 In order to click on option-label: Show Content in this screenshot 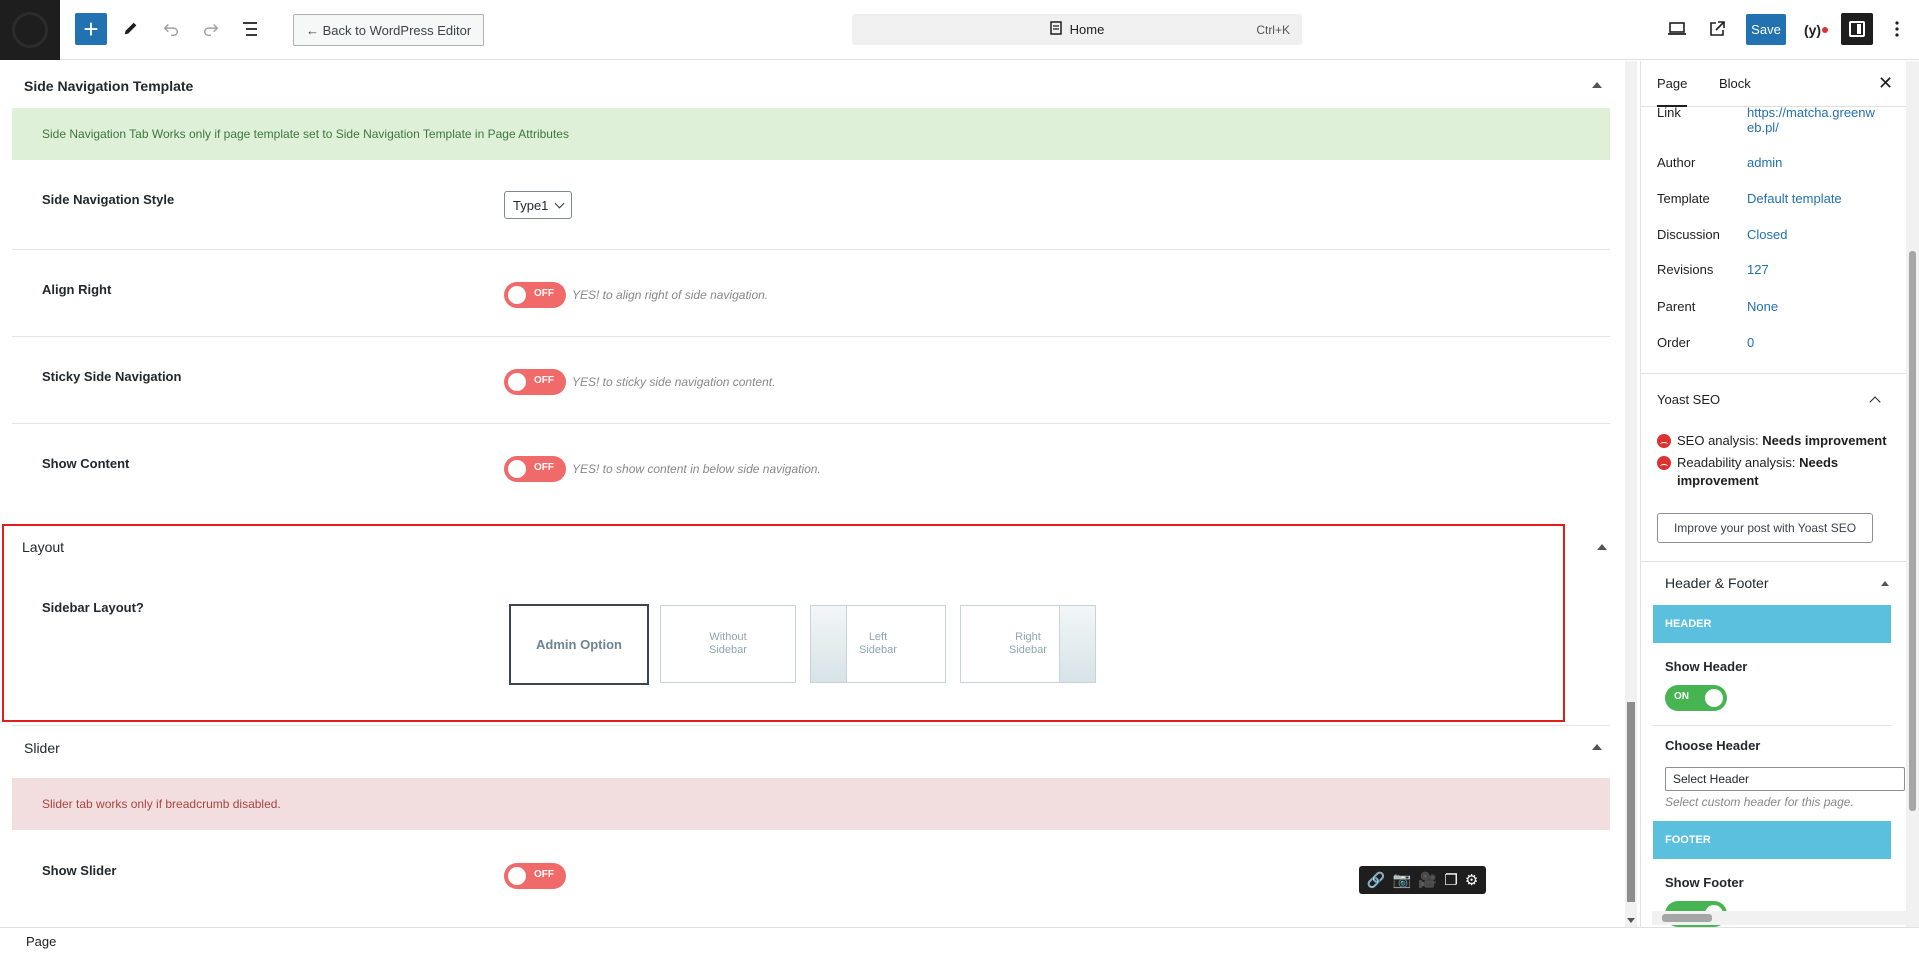, I will do `click(86, 463)`.